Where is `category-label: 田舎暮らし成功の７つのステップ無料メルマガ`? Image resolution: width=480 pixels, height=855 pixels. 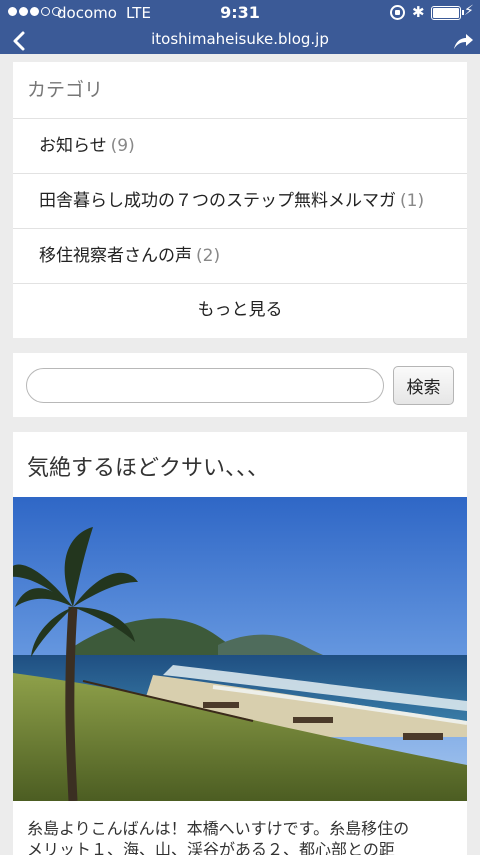
category-label: 田舎暮らし成功の７つのステップ無料メルマガ is located at coordinates (217, 201).